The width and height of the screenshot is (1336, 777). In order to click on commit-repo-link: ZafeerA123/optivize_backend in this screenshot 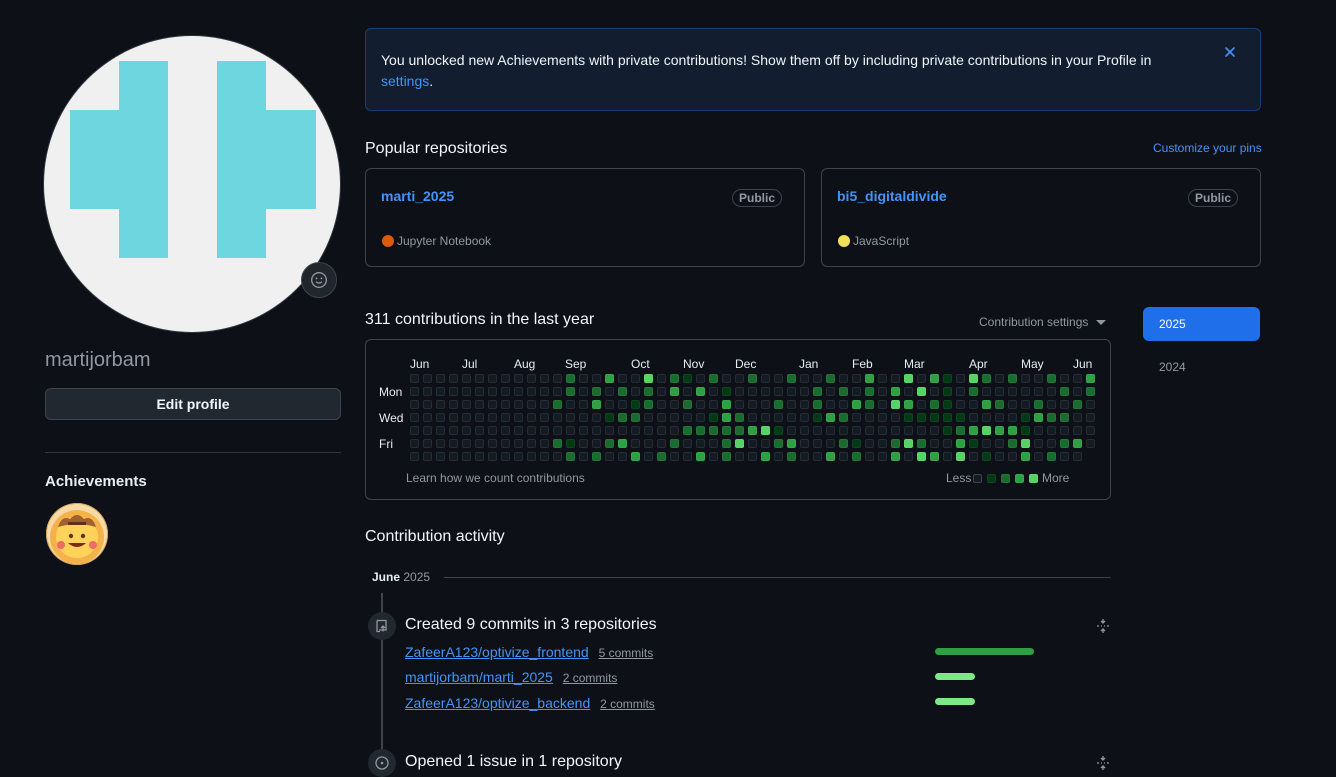, I will do `click(497, 703)`.